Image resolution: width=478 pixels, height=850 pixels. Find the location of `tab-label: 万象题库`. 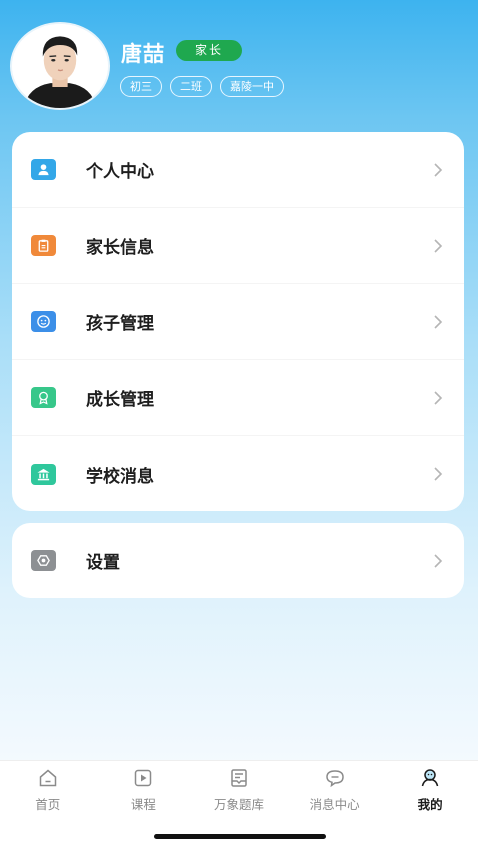

tab-label: 万象题库 is located at coordinates (238, 804).